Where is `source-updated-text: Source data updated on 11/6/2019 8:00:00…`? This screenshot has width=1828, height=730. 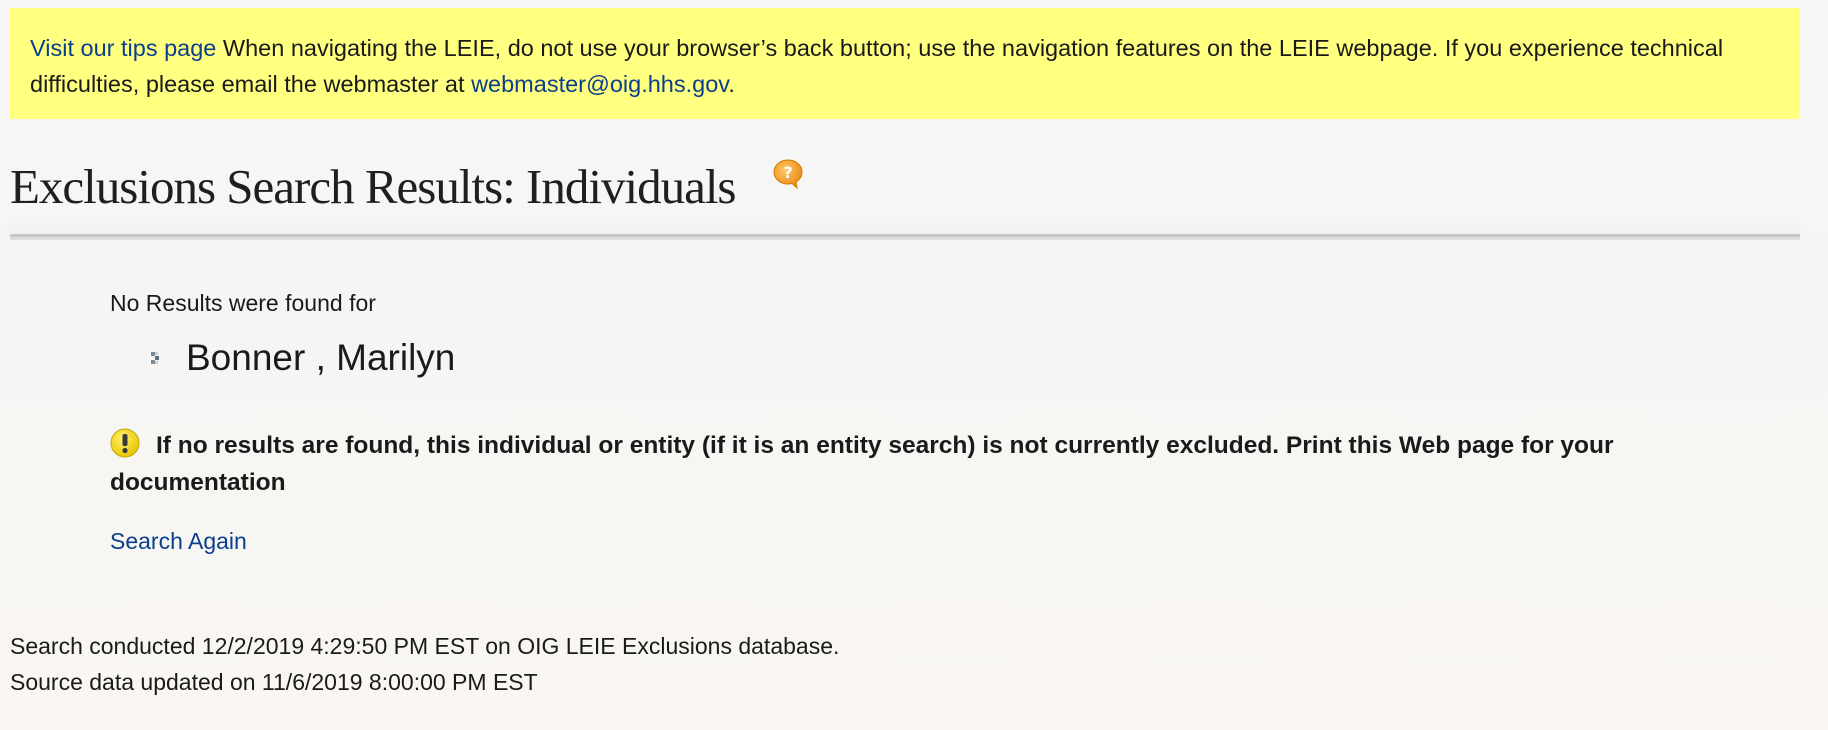
source-updated-text: Source data updated on 11/6/2019 8:00:00… is located at coordinates (274, 682).